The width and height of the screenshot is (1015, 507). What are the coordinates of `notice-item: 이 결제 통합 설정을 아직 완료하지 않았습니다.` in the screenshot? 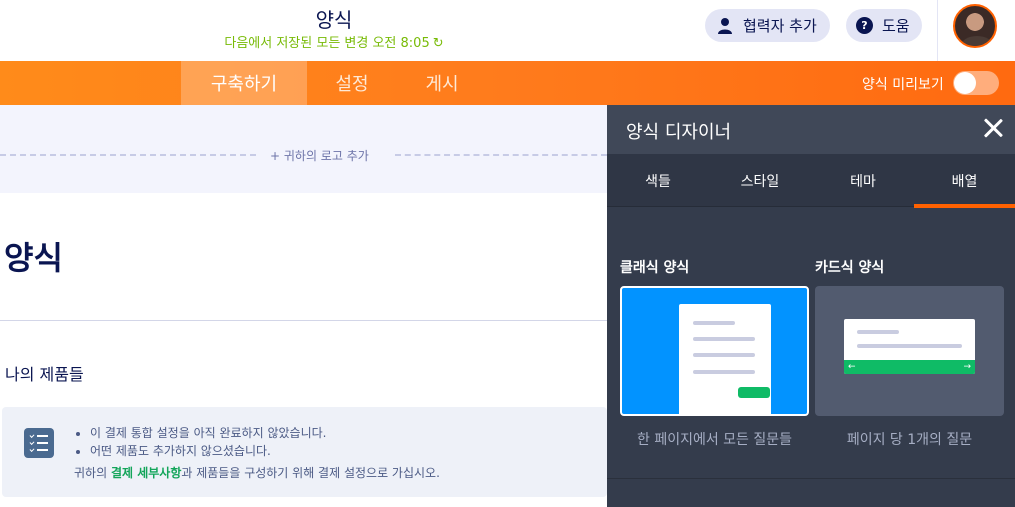 It's located at (208, 433).